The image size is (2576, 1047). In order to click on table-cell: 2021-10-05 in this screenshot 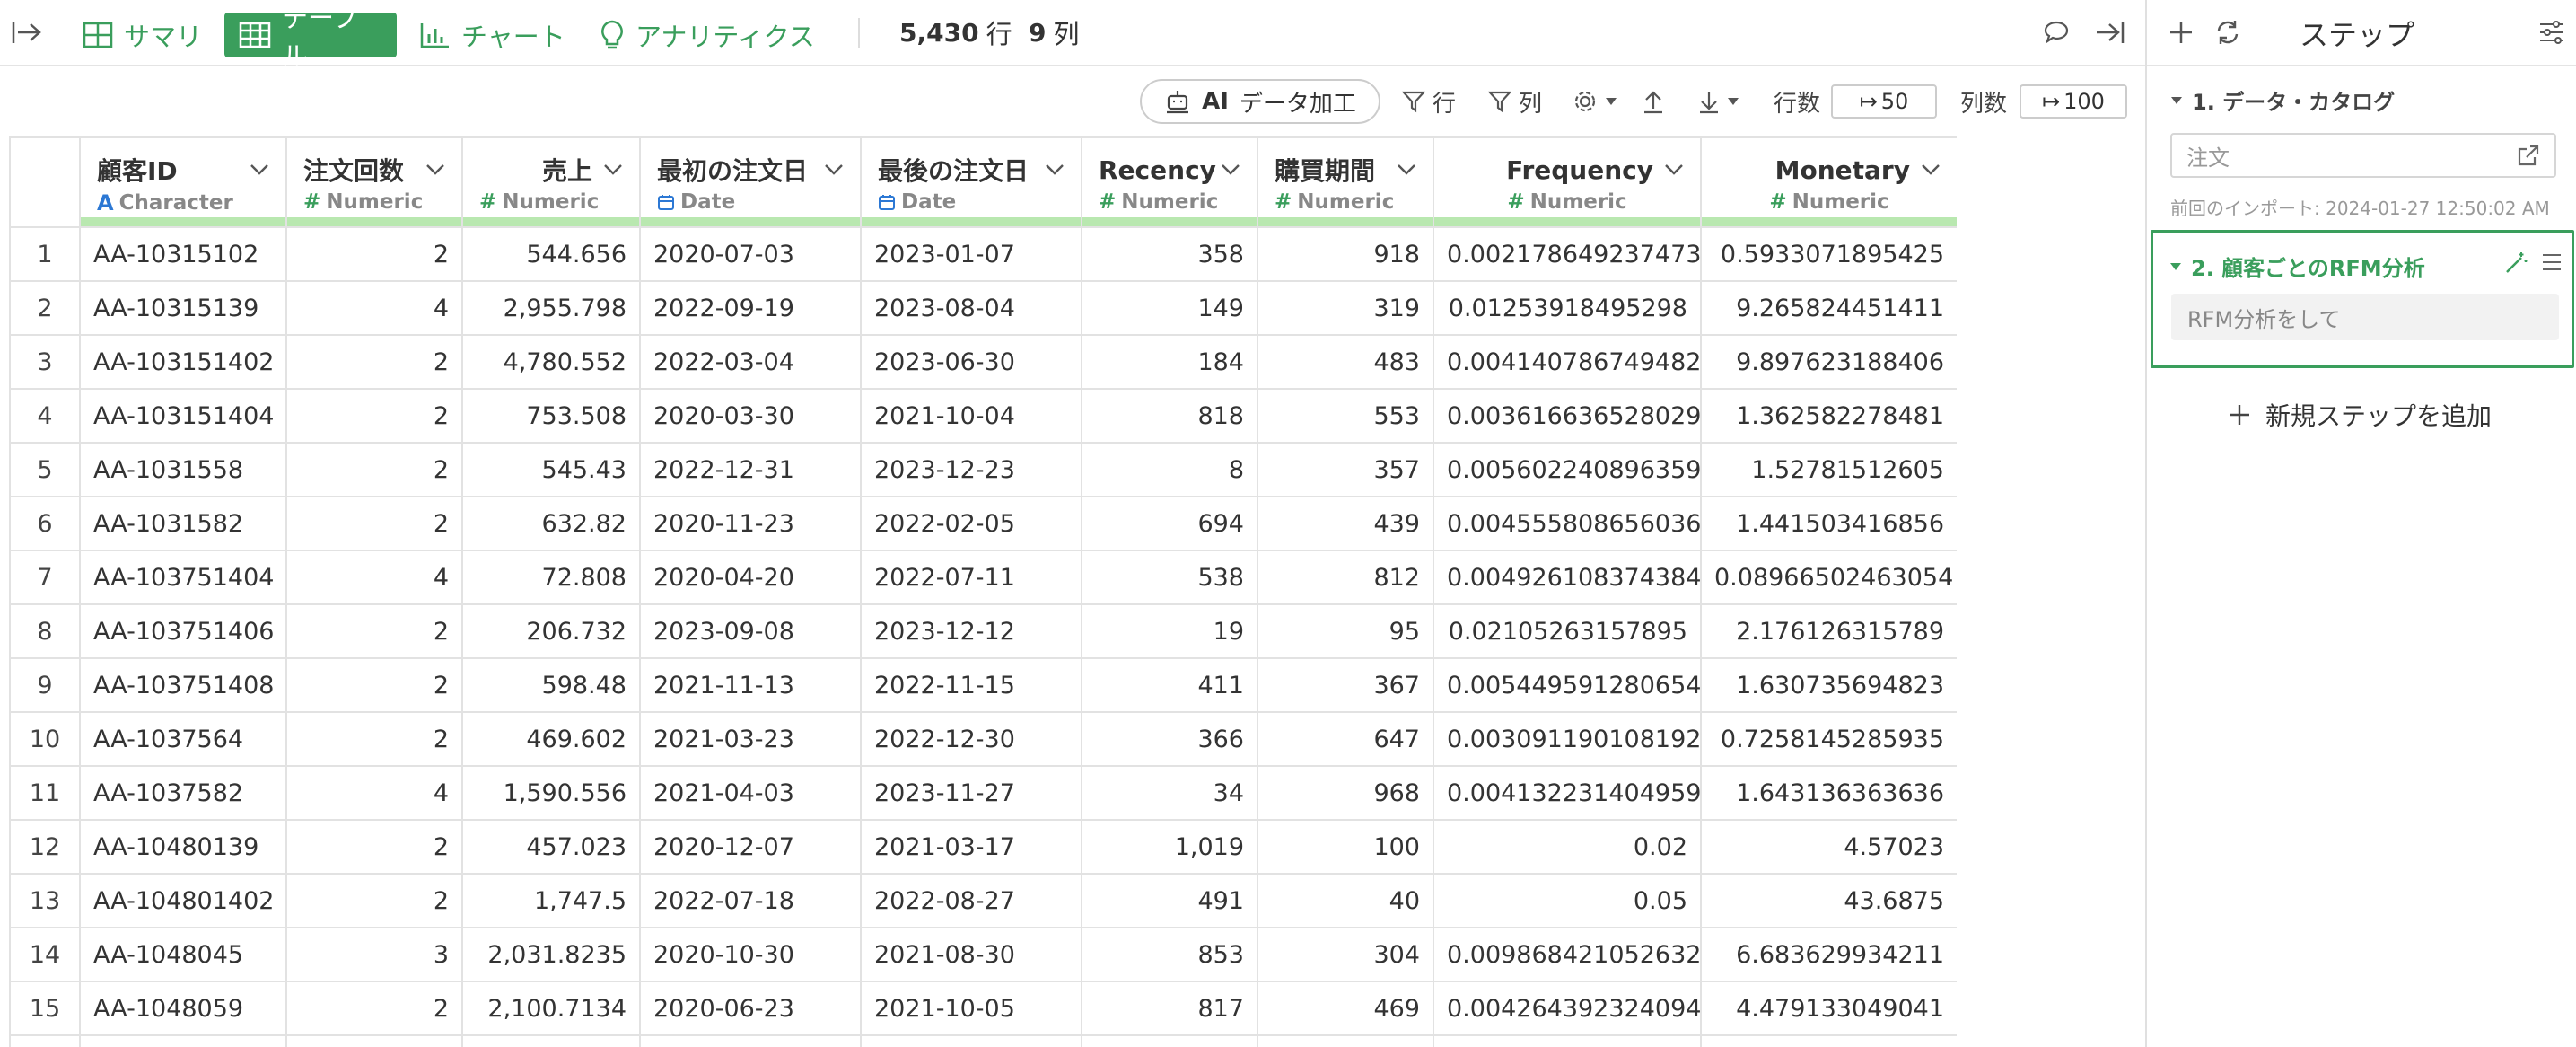, I will do `click(971, 1008)`.